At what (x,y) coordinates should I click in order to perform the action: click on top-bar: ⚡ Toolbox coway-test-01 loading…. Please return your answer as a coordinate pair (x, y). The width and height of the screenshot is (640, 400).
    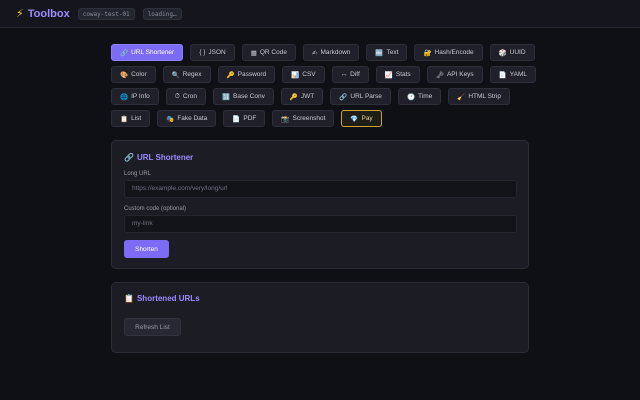
    Looking at the image, I should click on (320, 14).